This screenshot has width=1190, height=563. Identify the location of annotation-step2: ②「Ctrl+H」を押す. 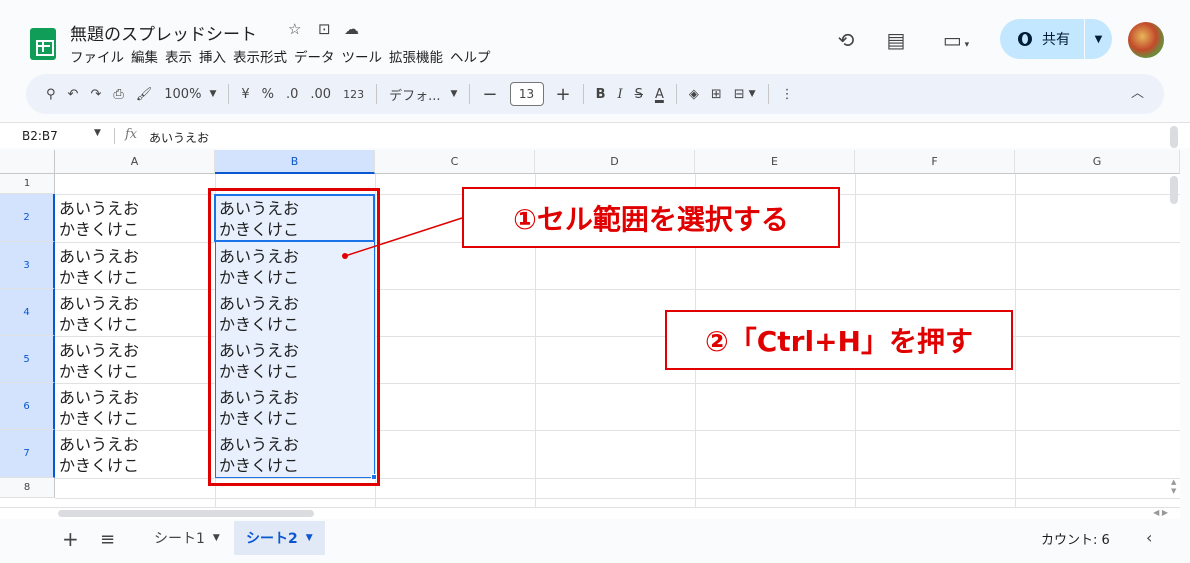
(839, 340).